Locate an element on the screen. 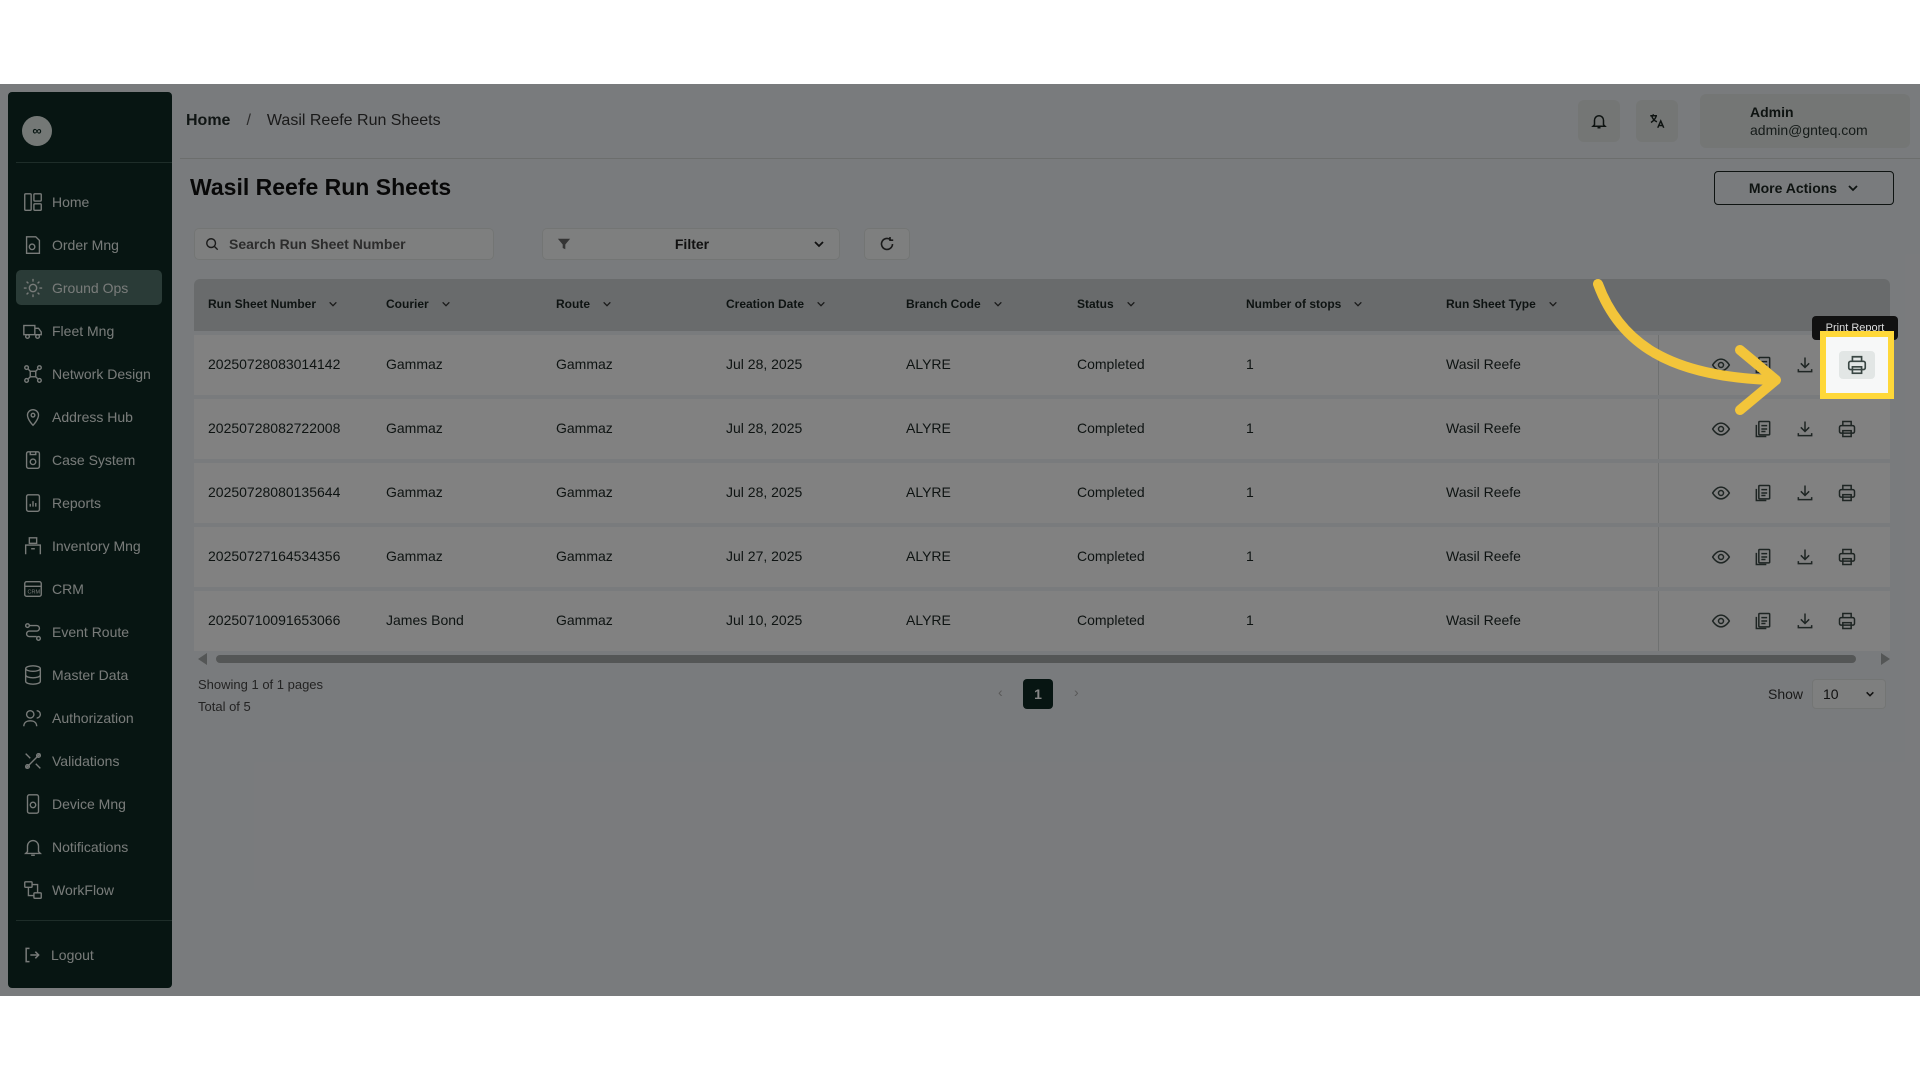 This screenshot has height=1080, width=1920. highlighted-print-button is located at coordinates (1857, 365).